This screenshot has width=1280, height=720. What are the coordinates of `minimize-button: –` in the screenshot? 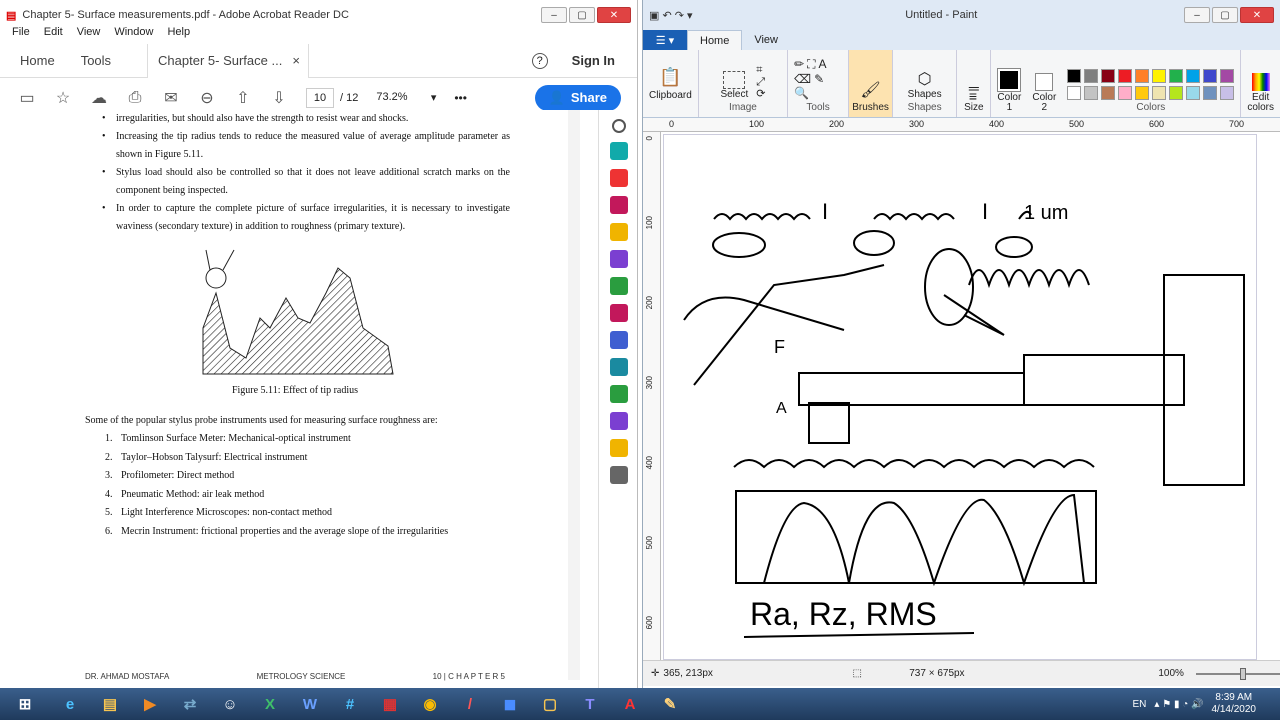 It's located at (554, 15).